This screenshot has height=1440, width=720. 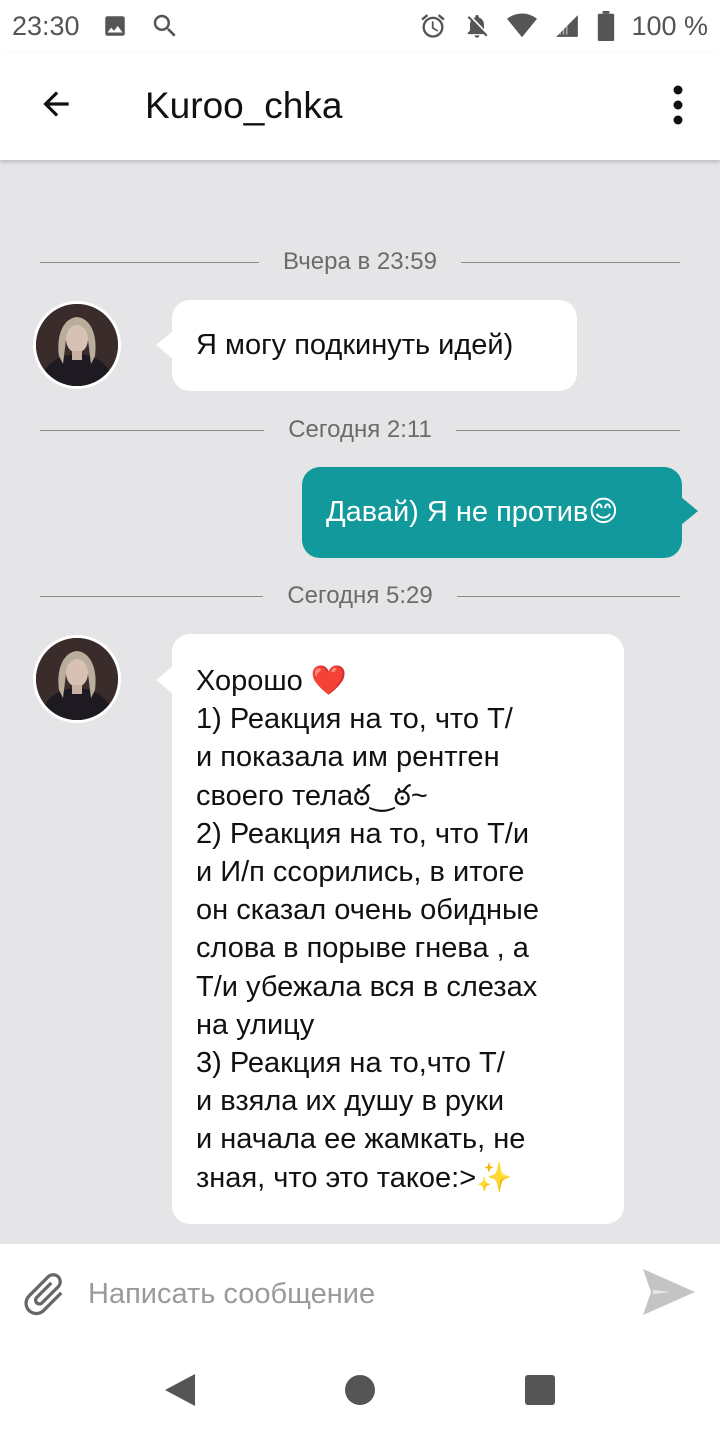 What do you see at coordinates (433, 26) in the screenshot?
I see `alarm-icon` at bounding box center [433, 26].